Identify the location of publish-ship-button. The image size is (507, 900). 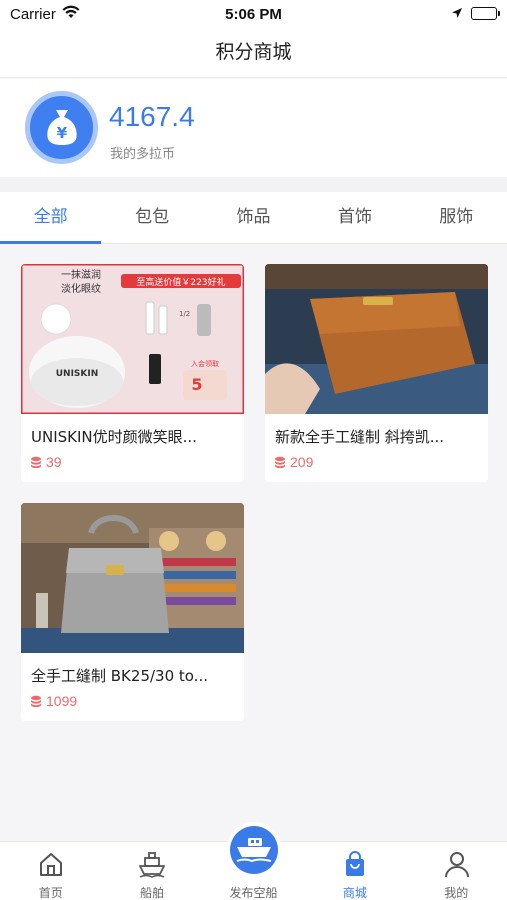
(254, 850).